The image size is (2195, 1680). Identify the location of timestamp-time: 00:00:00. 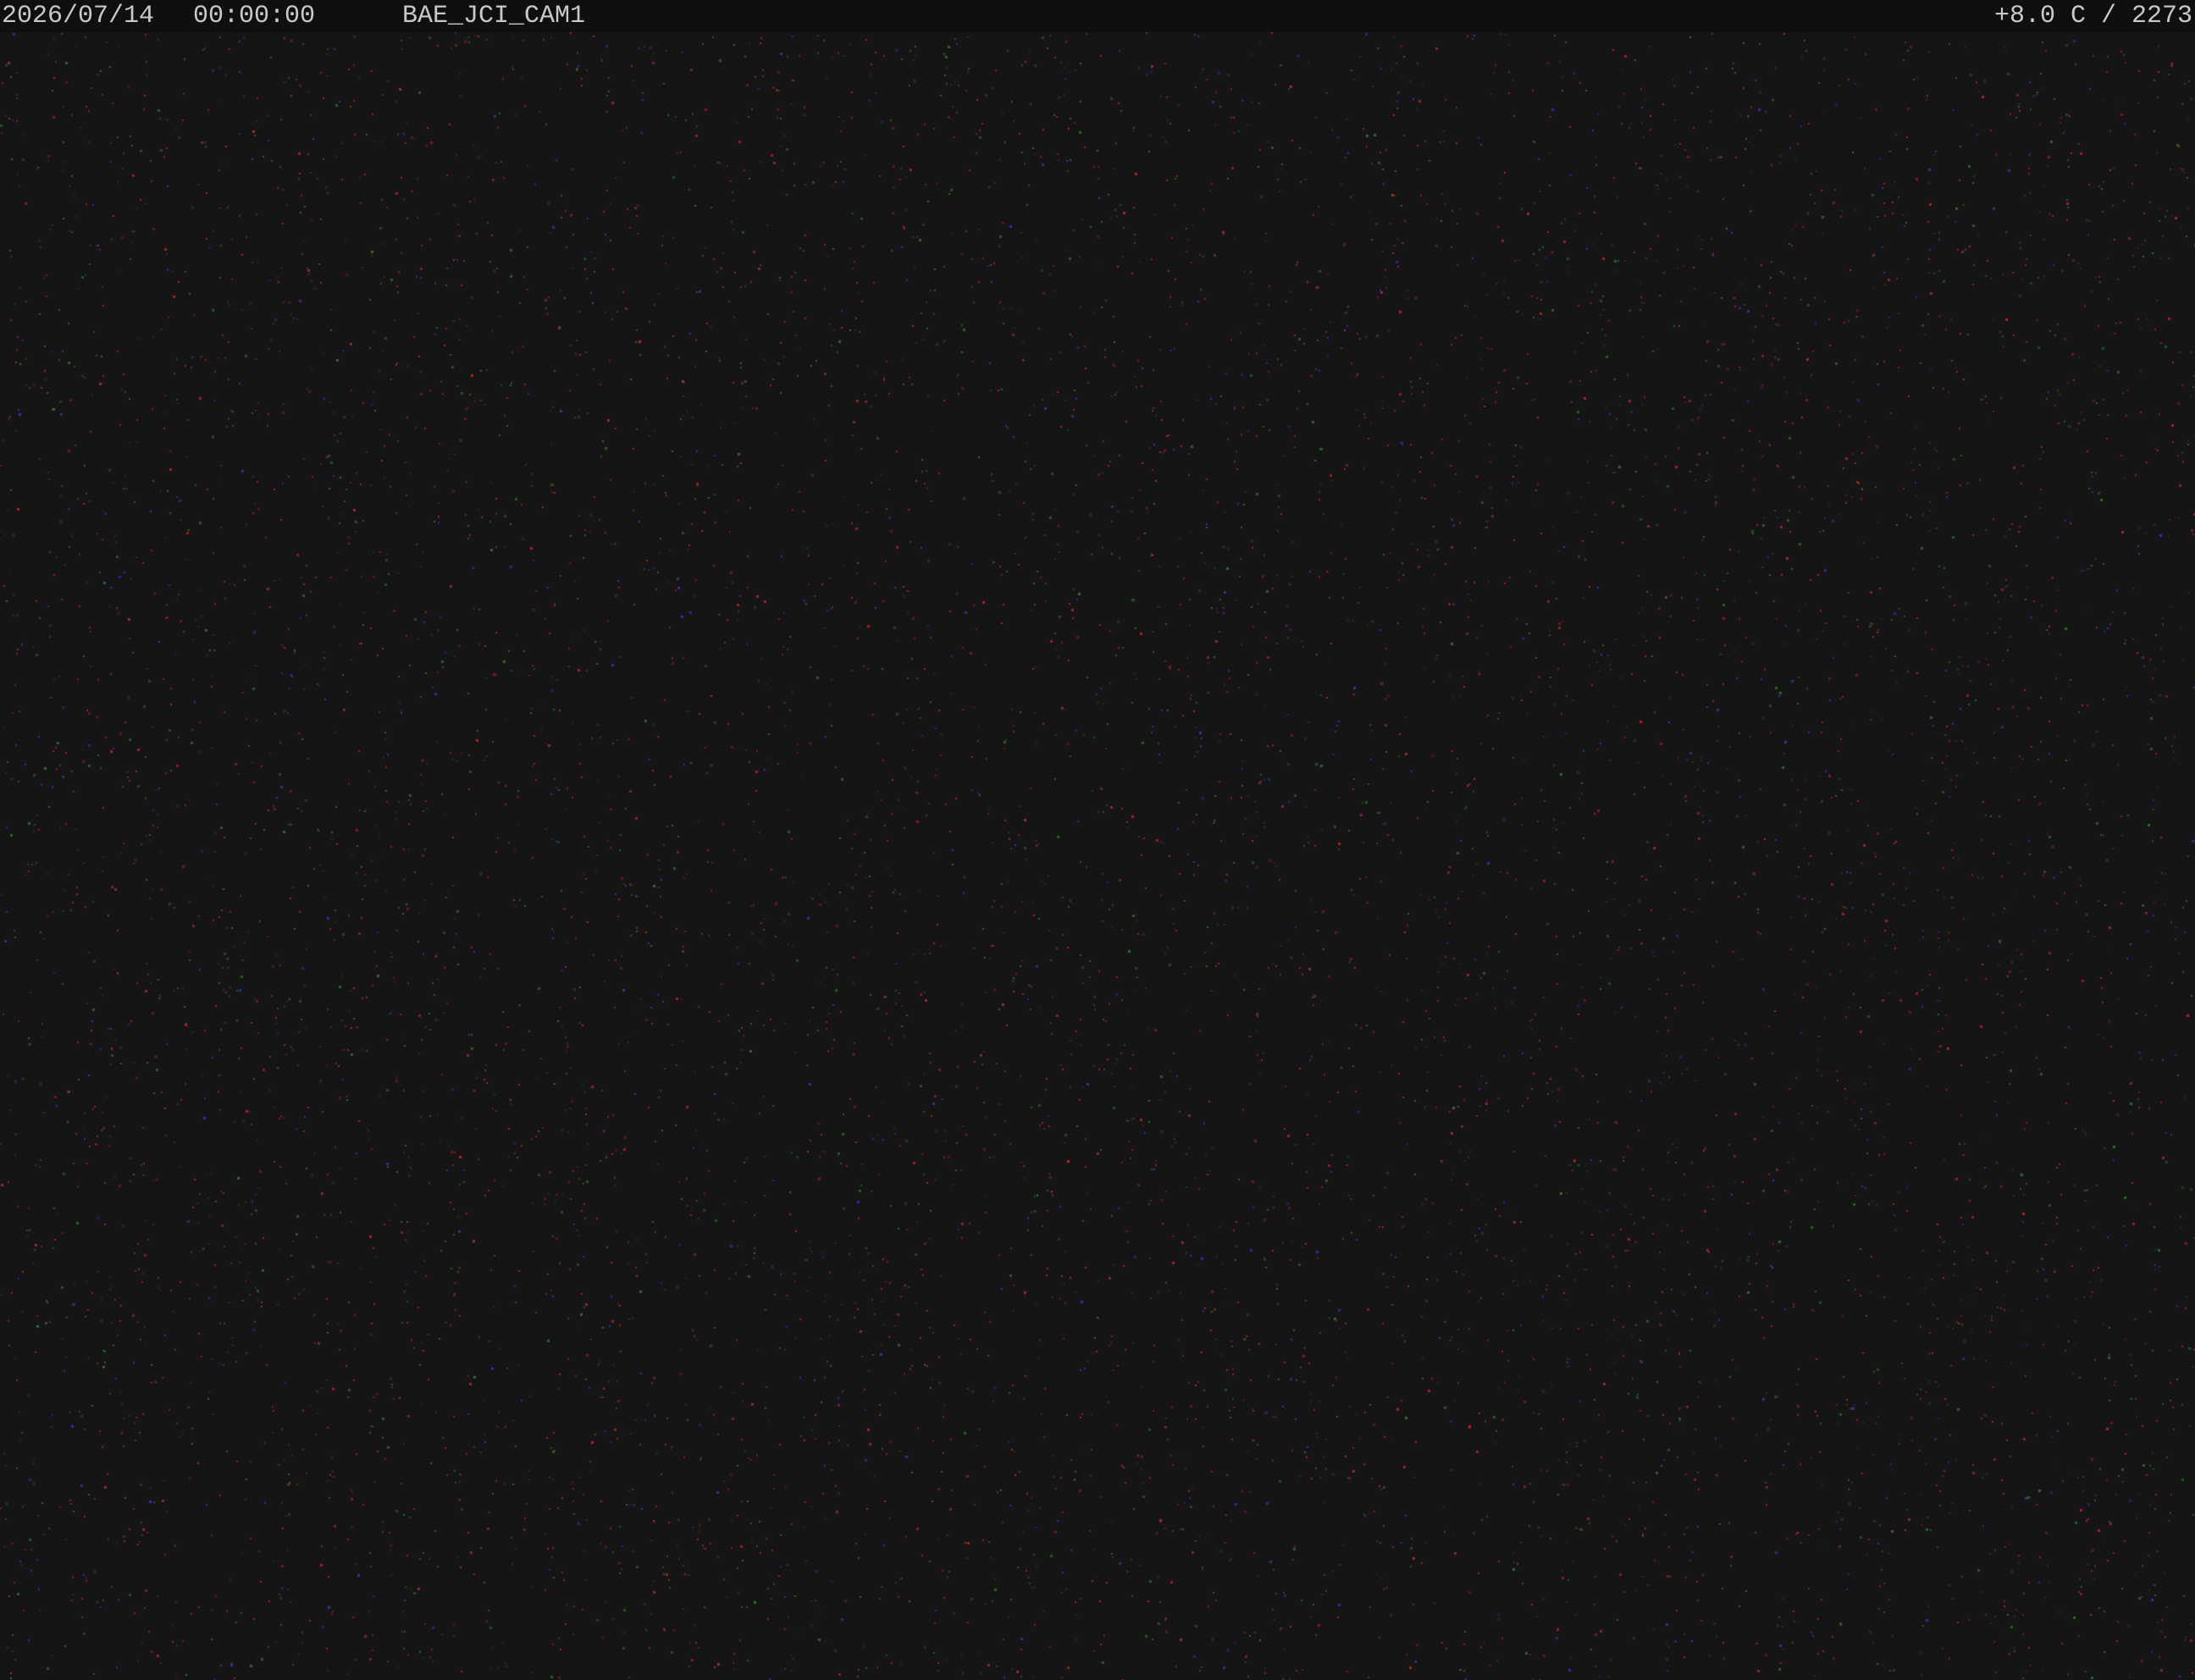
(255, 16).